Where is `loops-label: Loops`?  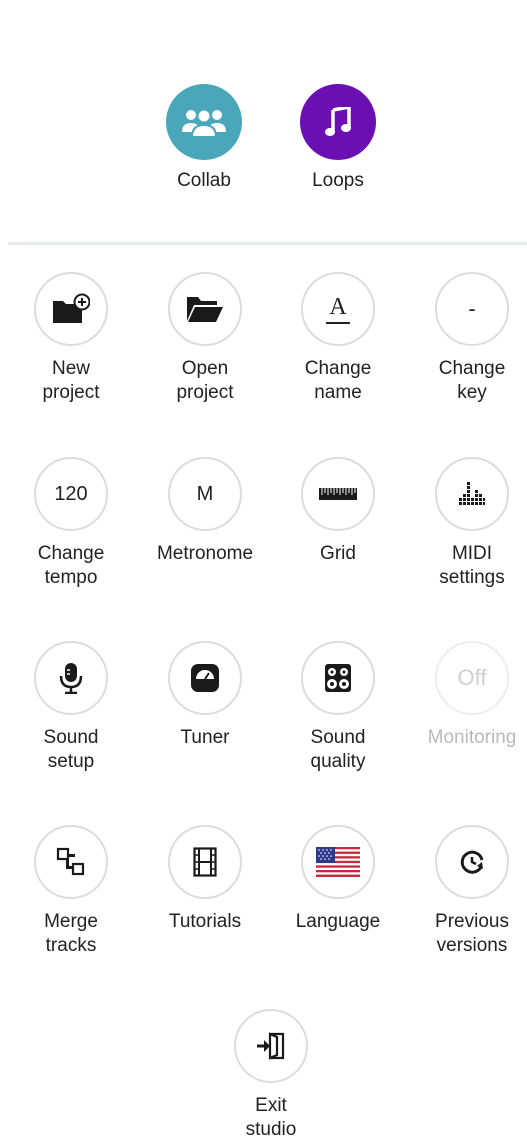
loops-label: Loops is located at coordinates (338, 180).